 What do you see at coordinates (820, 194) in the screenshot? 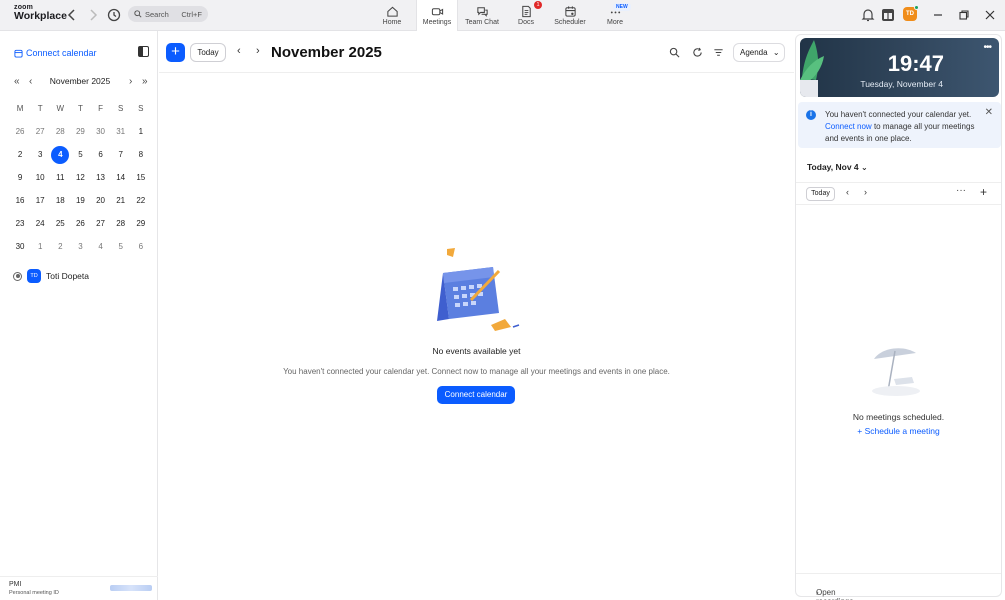
I see `panel-today-button: Today` at bounding box center [820, 194].